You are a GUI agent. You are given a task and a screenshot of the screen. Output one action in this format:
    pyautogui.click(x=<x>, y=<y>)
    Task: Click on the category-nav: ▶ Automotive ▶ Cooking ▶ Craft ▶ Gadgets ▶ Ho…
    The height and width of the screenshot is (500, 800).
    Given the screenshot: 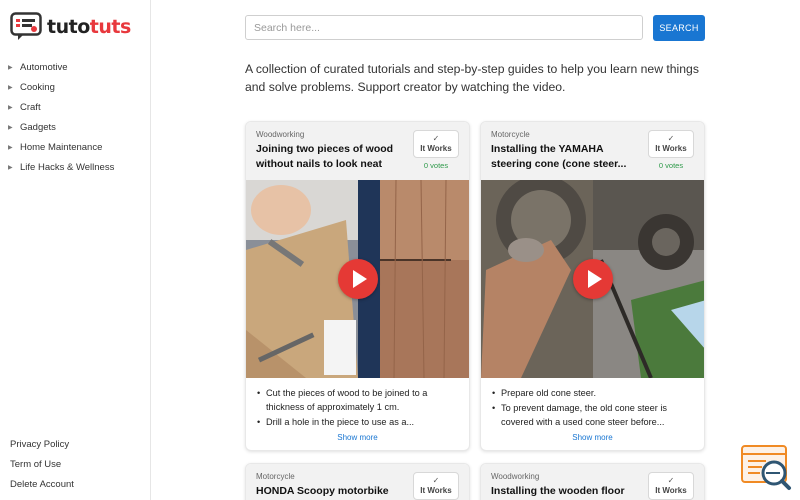 What is the action you would take?
    pyautogui.click(x=61, y=117)
    